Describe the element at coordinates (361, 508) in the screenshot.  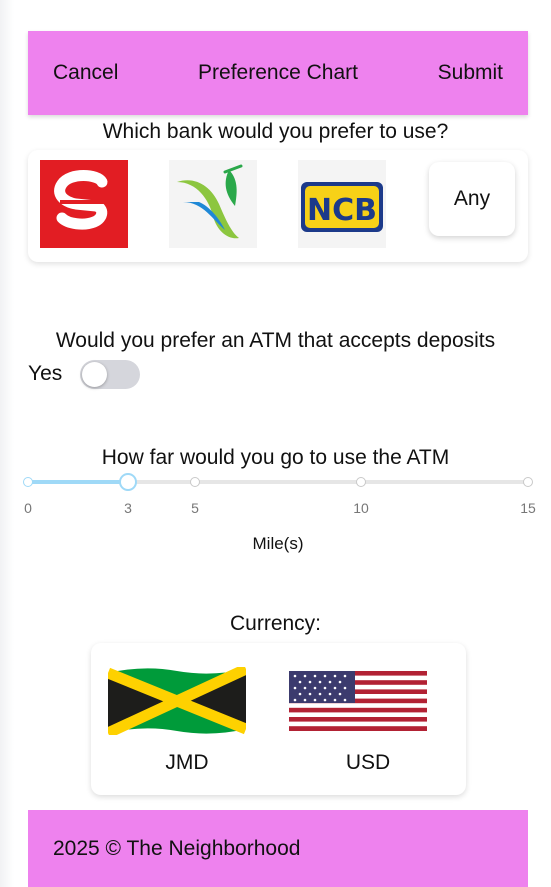
I see `tick-label-10: 10` at that location.